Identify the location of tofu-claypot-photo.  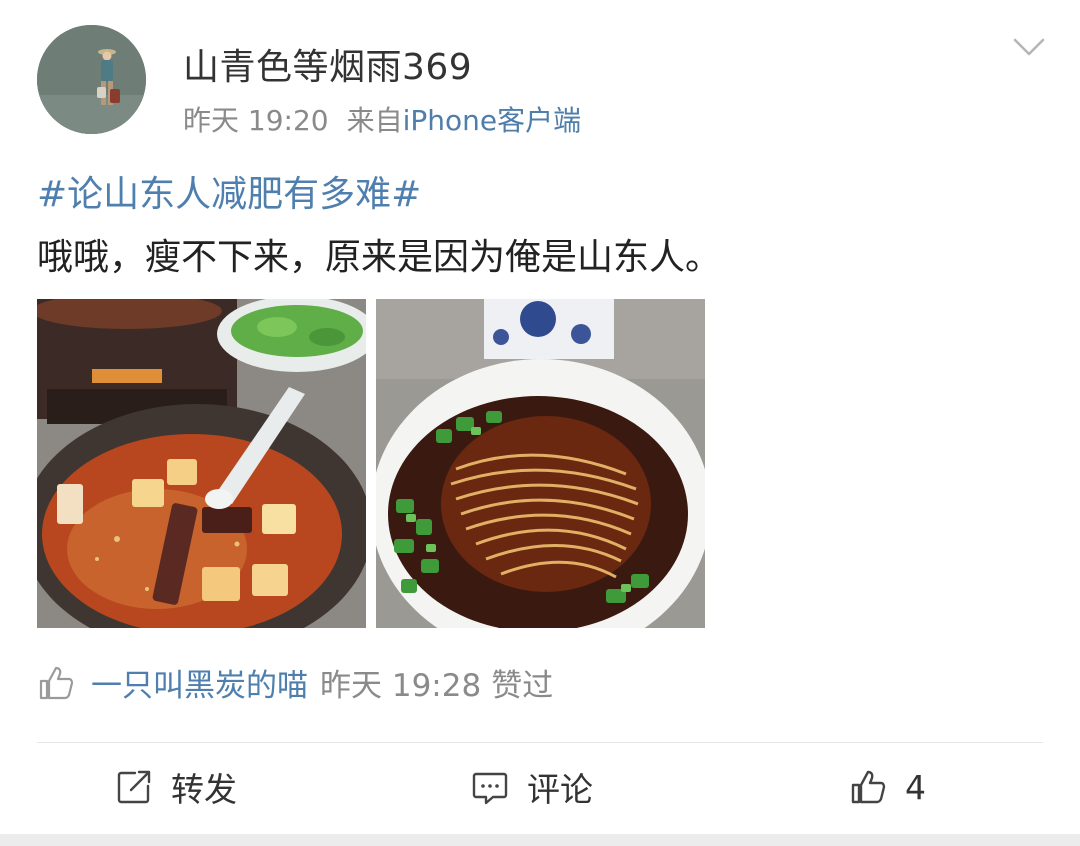
(201, 463).